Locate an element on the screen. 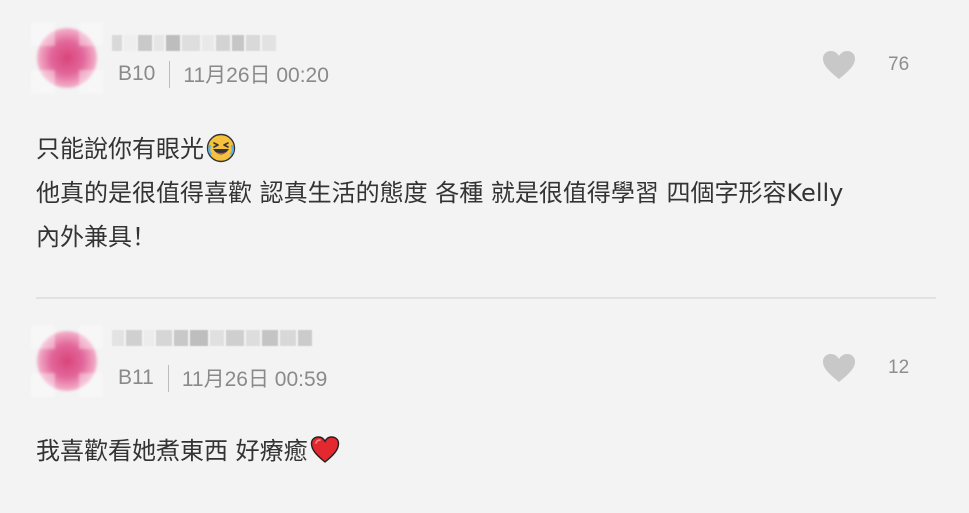  comment-date: 11月26日 00:59 is located at coordinates (254, 379).